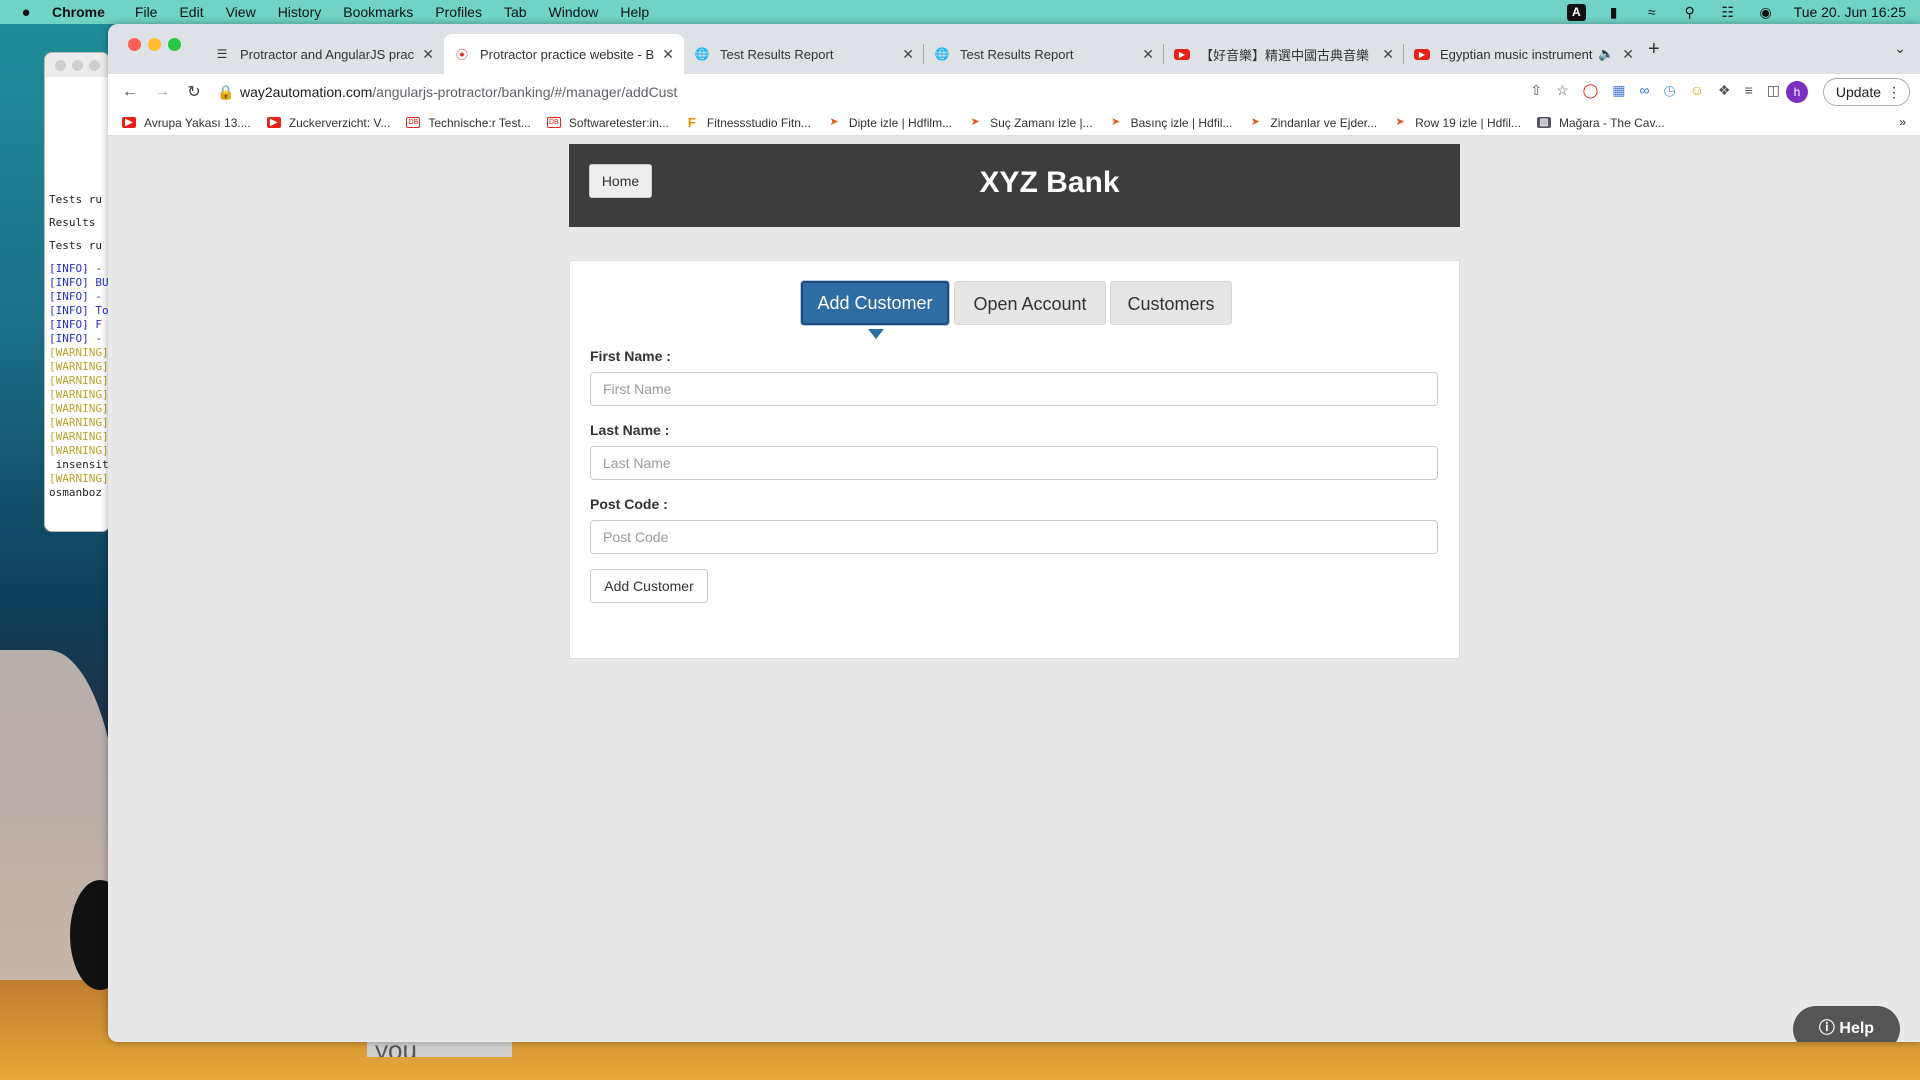 This screenshot has width=1920, height=1080. What do you see at coordinates (1690, 12) in the screenshot?
I see `spotlight-search-icon: ⚲` at bounding box center [1690, 12].